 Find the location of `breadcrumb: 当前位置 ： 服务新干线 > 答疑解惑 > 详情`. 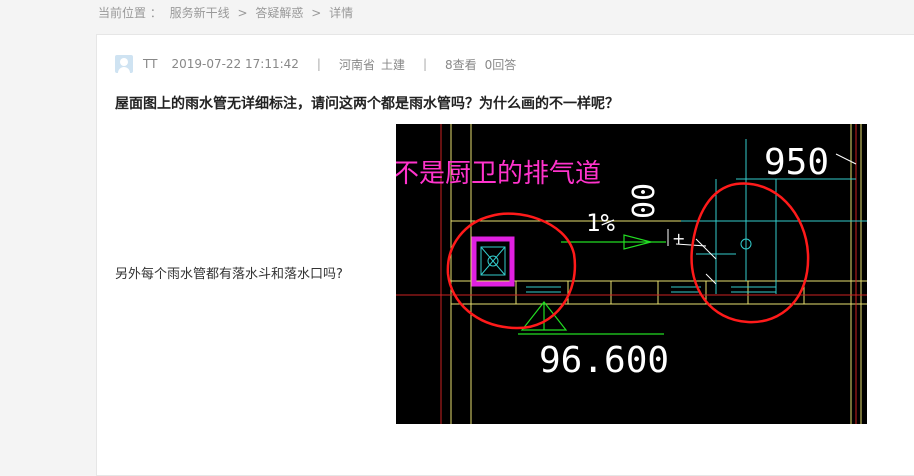

breadcrumb: 当前位置 ： 服务新干线 > 答疑解惑 > 详情 is located at coordinates (227, 12).